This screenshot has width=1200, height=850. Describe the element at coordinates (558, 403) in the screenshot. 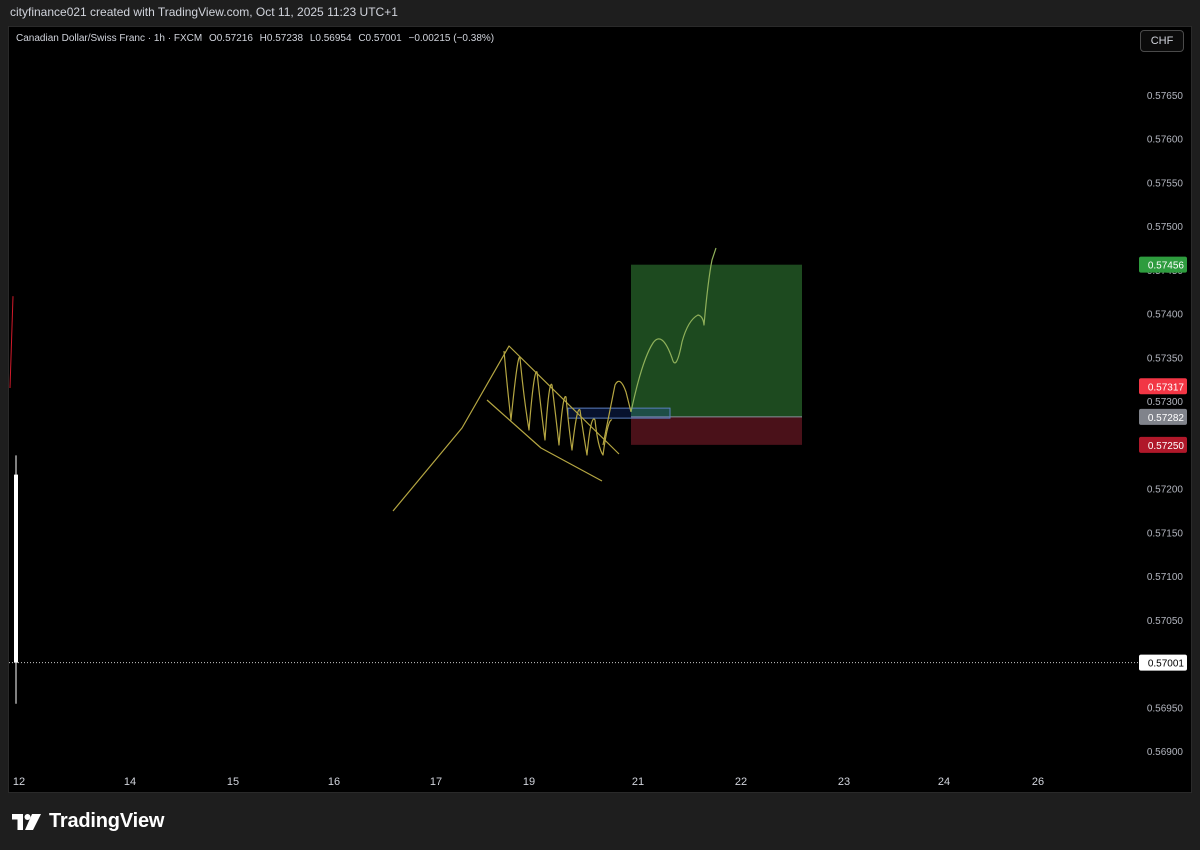

I see `pattern-zigzag` at that location.